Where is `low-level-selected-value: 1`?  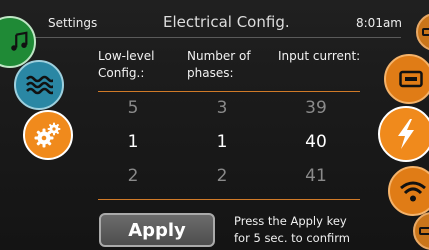 low-level-selected-value: 1 is located at coordinates (133, 142).